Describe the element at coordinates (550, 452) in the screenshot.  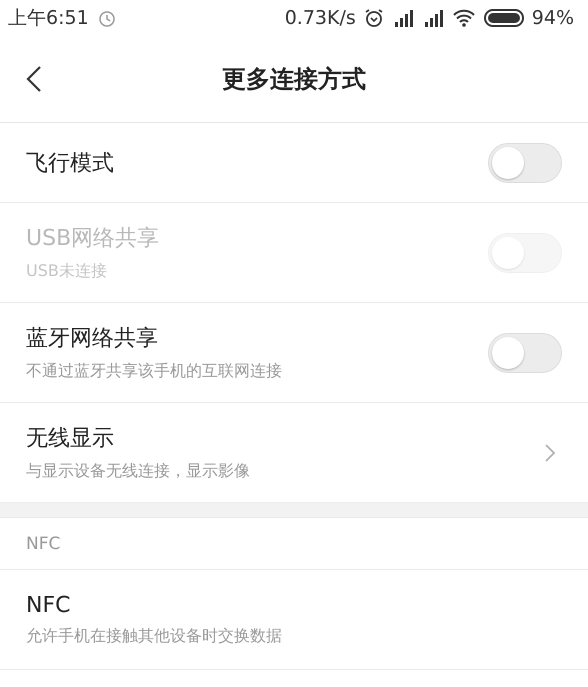
I see `chevron-icon` at that location.